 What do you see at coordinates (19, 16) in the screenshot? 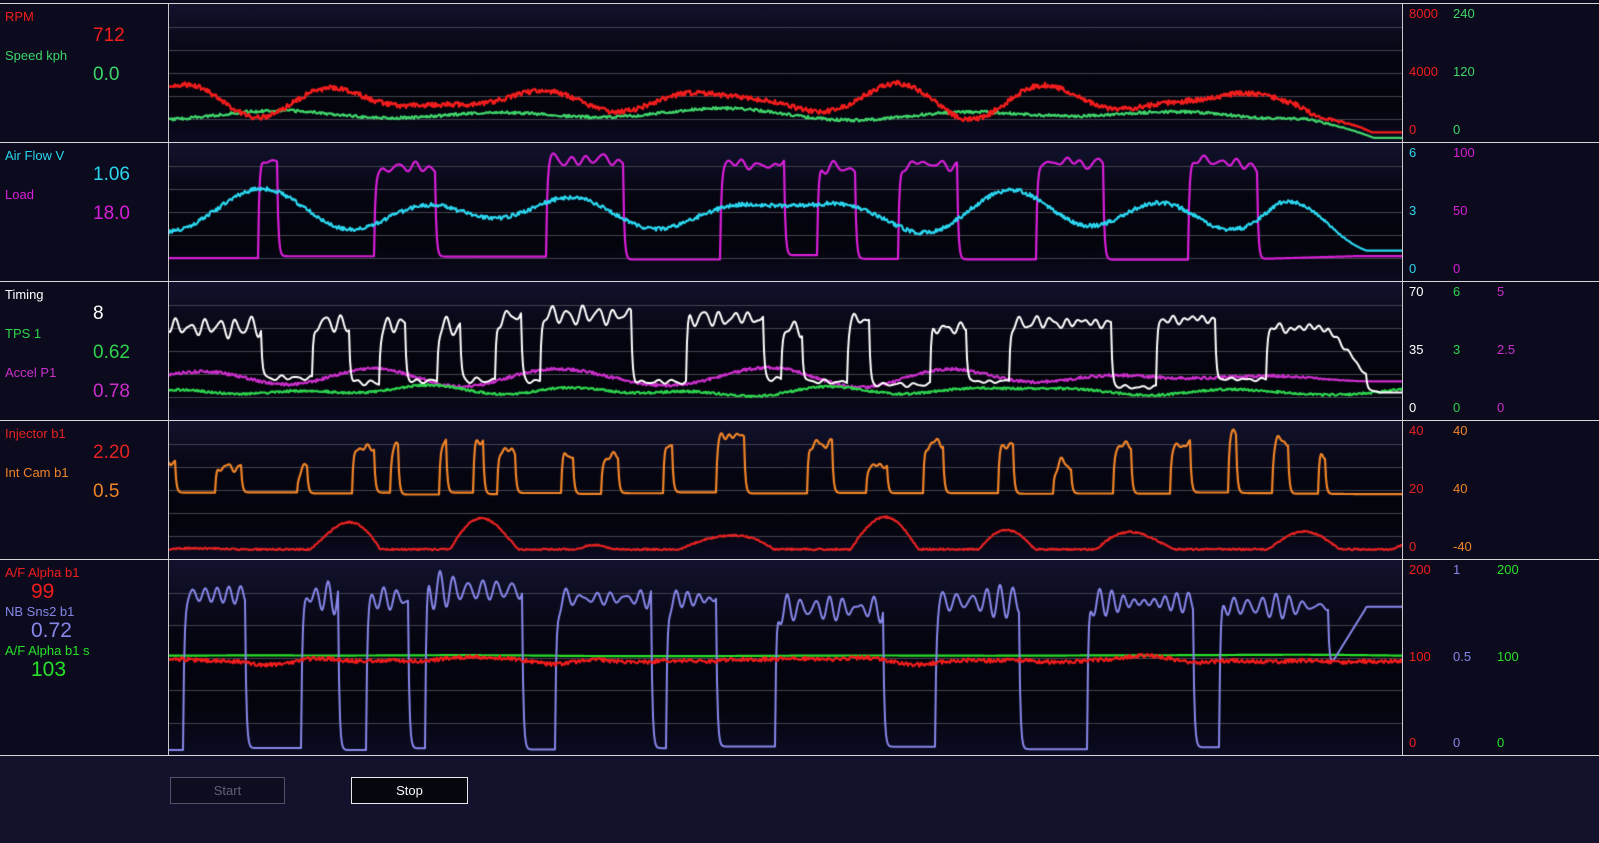
I see `series-label: RPM` at bounding box center [19, 16].